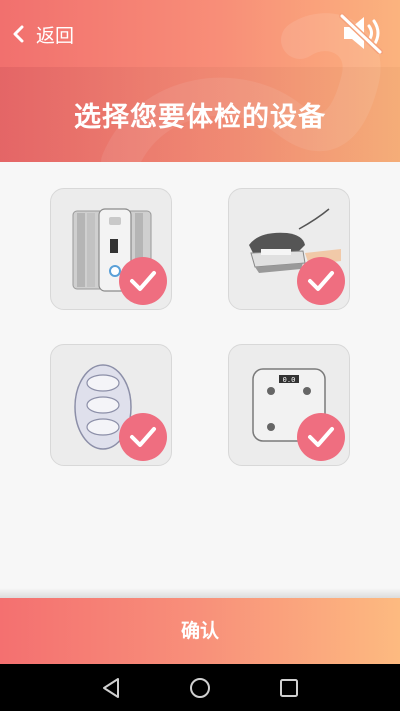 This screenshot has height=711, width=400. I want to click on page-title: 选择您要体检的设备, so click(200, 117).